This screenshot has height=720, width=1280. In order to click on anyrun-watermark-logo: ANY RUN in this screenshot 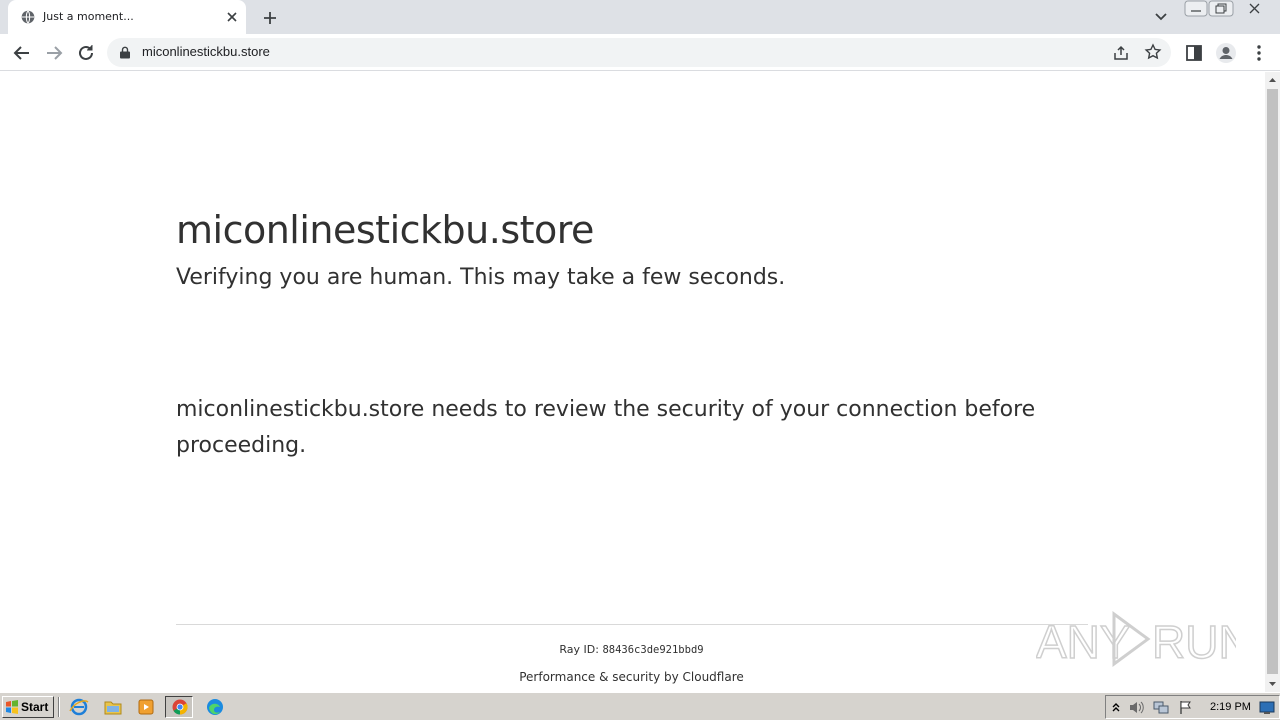, I will do `click(1136, 640)`.